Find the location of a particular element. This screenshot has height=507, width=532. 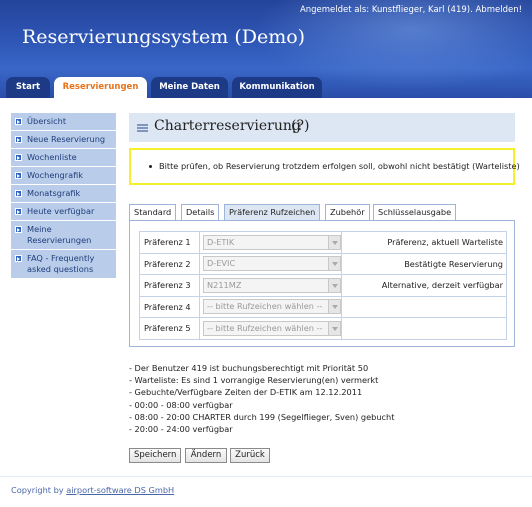

preference-4-select: -- bitte Rufzeichen wählen -- is located at coordinates (272, 307).